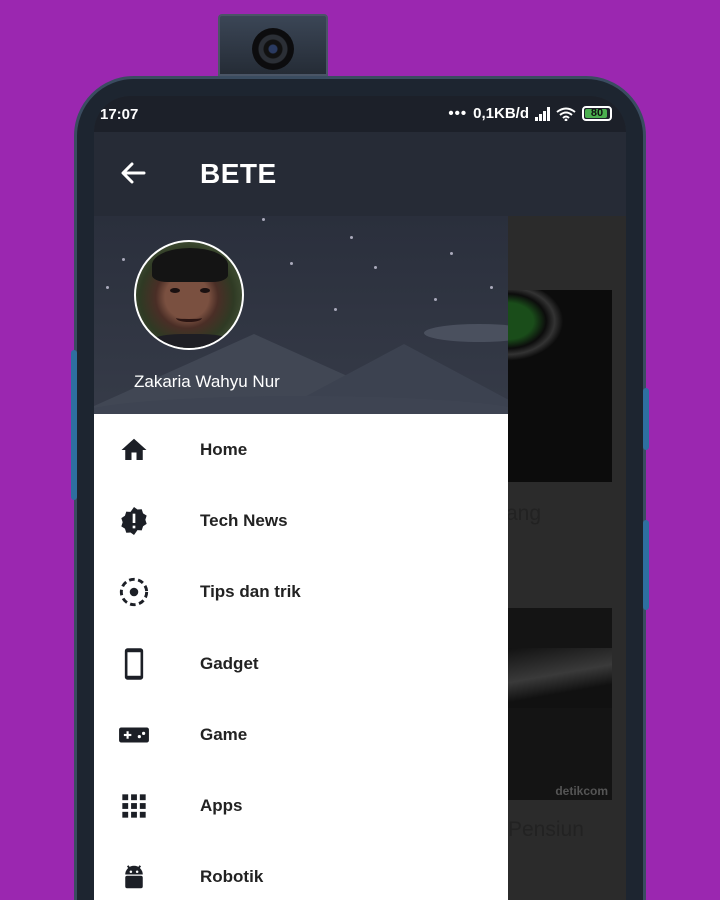 The height and width of the screenshot is (900, 720). What do you see at coordinates (244, 520) in the screenshot?
I see `drawer-item-label: Tech News` at bounding box center [244, 520].